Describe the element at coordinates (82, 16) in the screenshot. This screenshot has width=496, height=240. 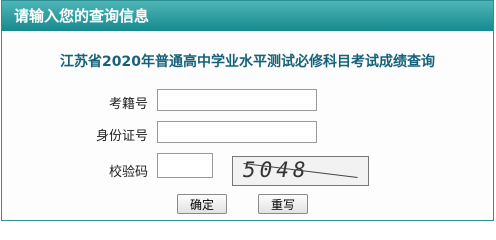
I see `panel-title: 请输入您的查询信息` at that location.